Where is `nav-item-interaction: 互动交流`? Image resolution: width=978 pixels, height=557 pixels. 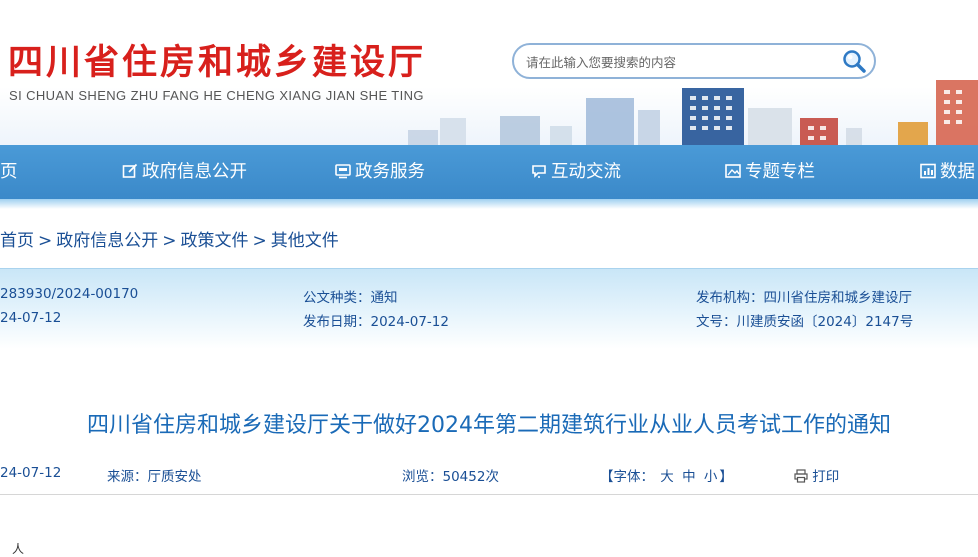
nav-item-interaction: 互动交流 is located at coordinates (576, 172).